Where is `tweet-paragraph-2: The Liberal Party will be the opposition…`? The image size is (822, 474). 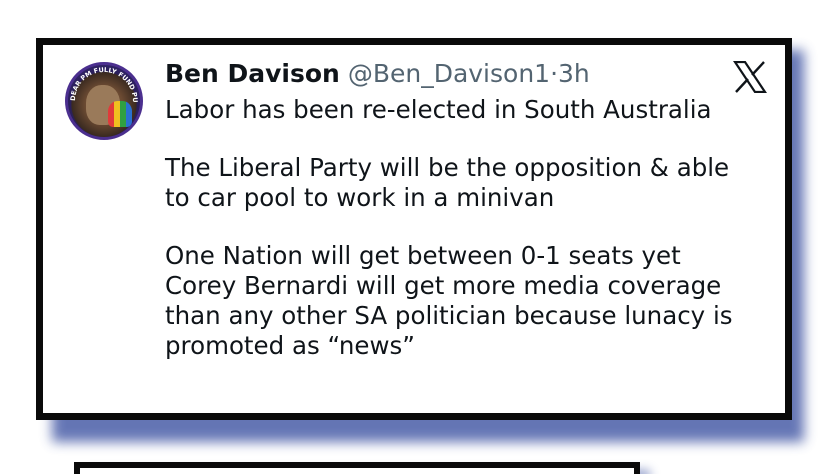 tweet-paragraph-2: The Liberal Party will be the opposition… is located at coordinates (447, 182).